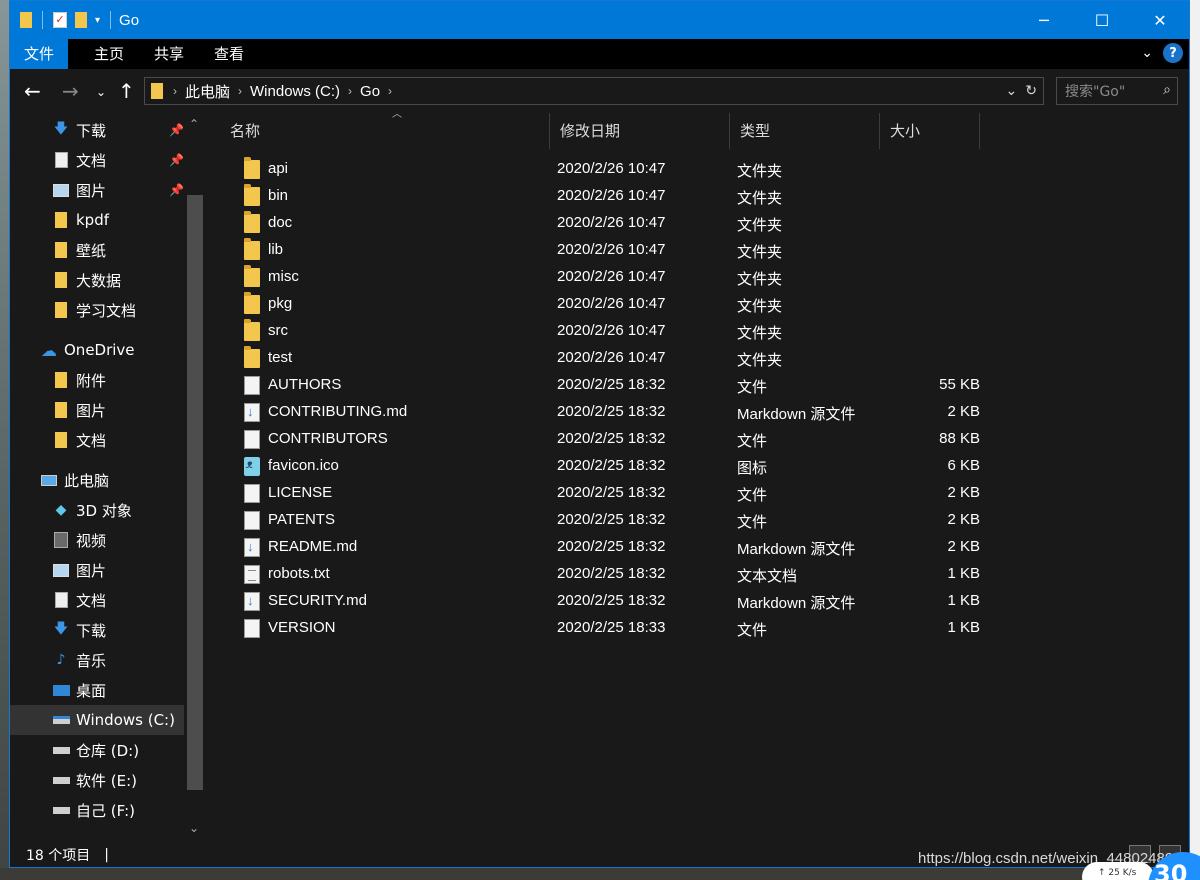  Describe the element at coordinates (61, 750) in the screenshot. I see `drive-icon` at that location.